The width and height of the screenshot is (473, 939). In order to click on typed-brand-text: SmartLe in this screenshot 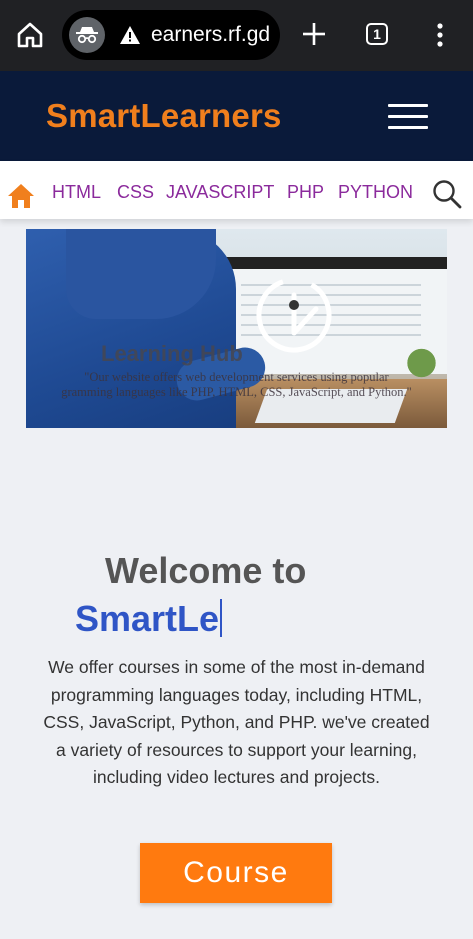, I will do `click(149, 619)`.